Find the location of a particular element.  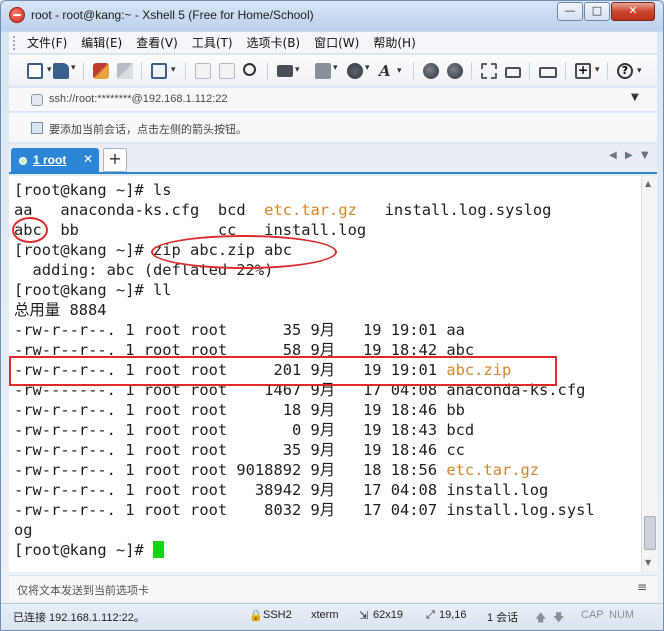

connection-status: 已连接 192.168.1.112:22。 is located at coordinates (79, 618).